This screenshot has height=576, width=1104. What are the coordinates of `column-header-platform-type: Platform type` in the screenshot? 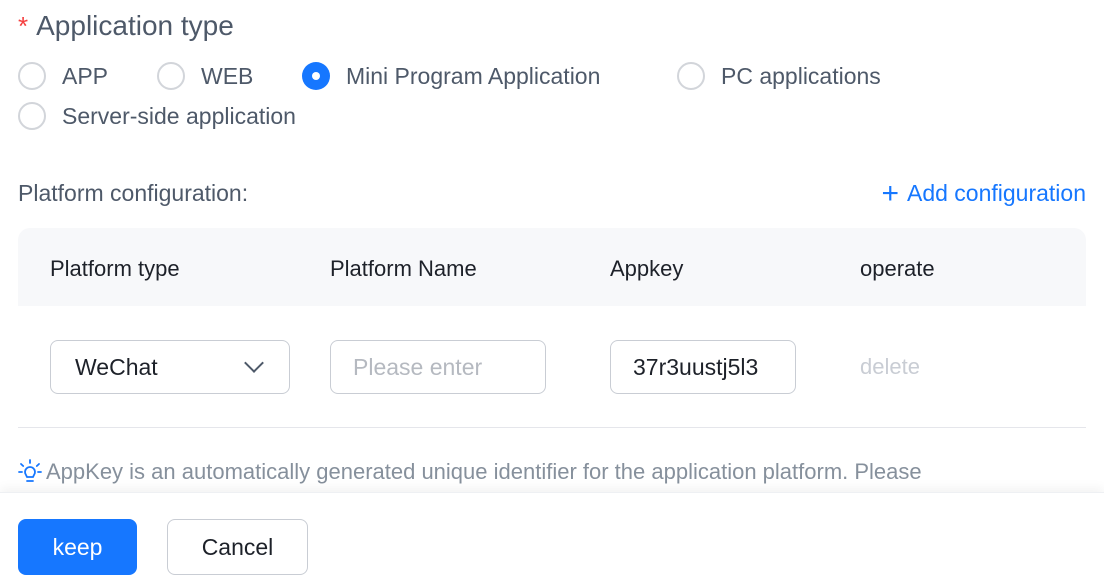 It's located at (115, 268).